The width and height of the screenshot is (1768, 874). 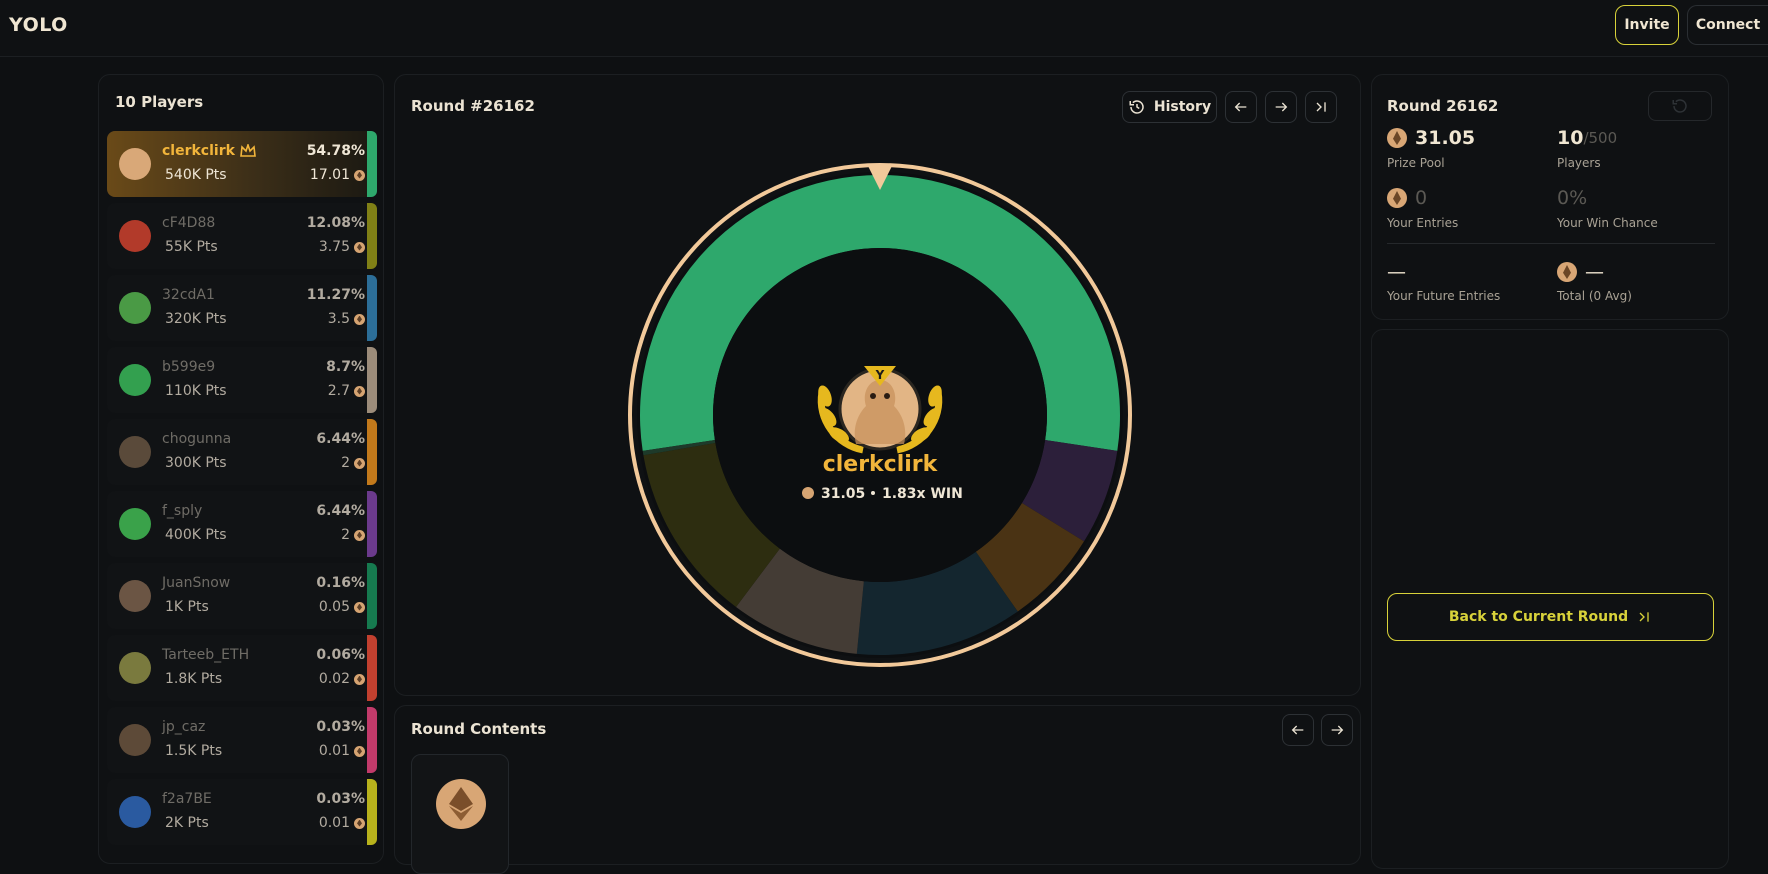 I want to click on player-percent: 0.16%, so click(x=340, y=583).